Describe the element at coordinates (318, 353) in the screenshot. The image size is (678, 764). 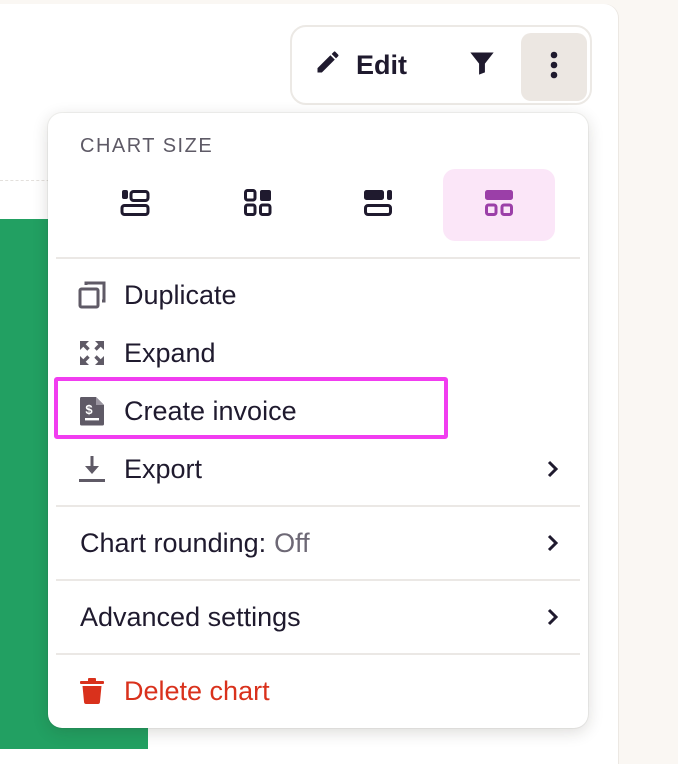
I see `expand-item: Expand` at that location.